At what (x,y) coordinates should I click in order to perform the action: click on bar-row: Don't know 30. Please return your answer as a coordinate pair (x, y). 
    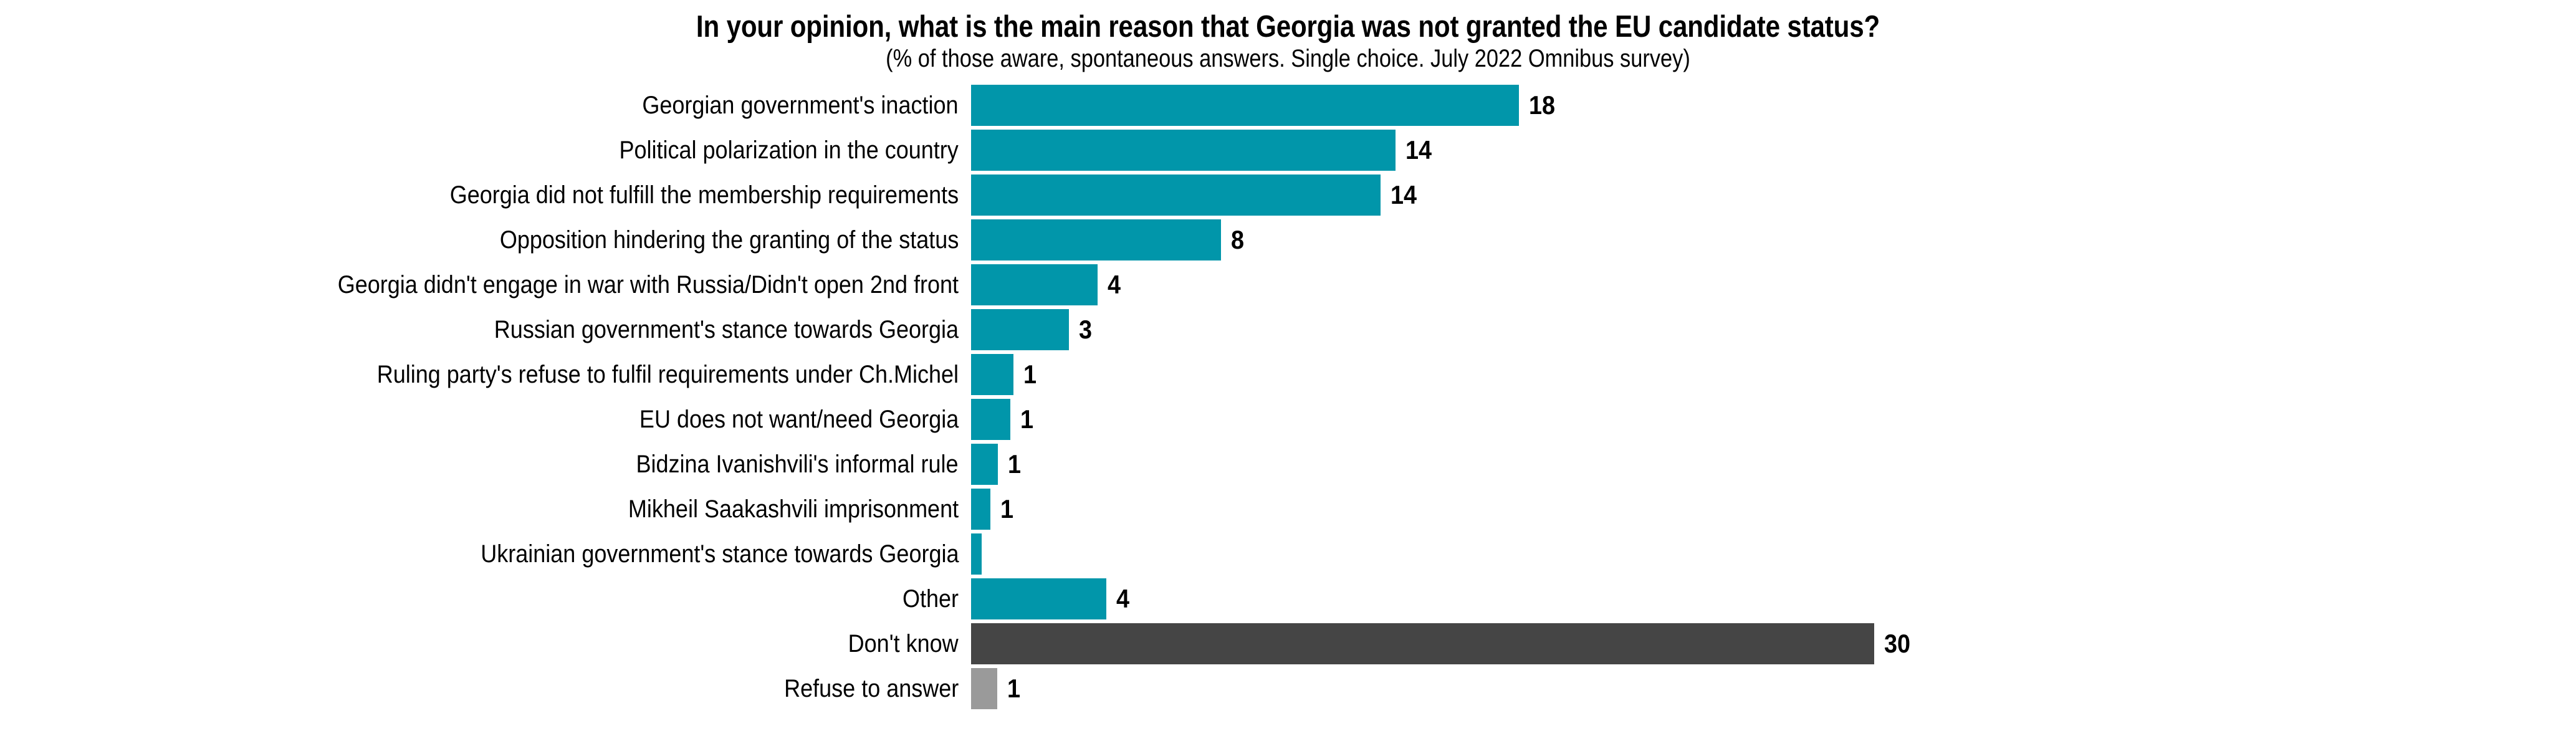
    Looking at the image, I should click on (1288, 643).